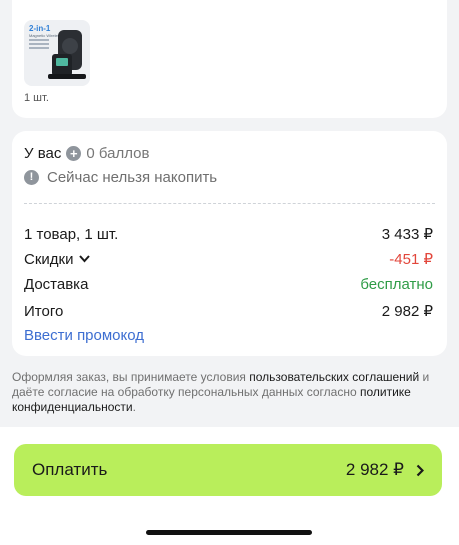 This screenshot has height=545, width=459. I want to click on pay-button-amount-group: 2 982 ₽, so click(385, 470).